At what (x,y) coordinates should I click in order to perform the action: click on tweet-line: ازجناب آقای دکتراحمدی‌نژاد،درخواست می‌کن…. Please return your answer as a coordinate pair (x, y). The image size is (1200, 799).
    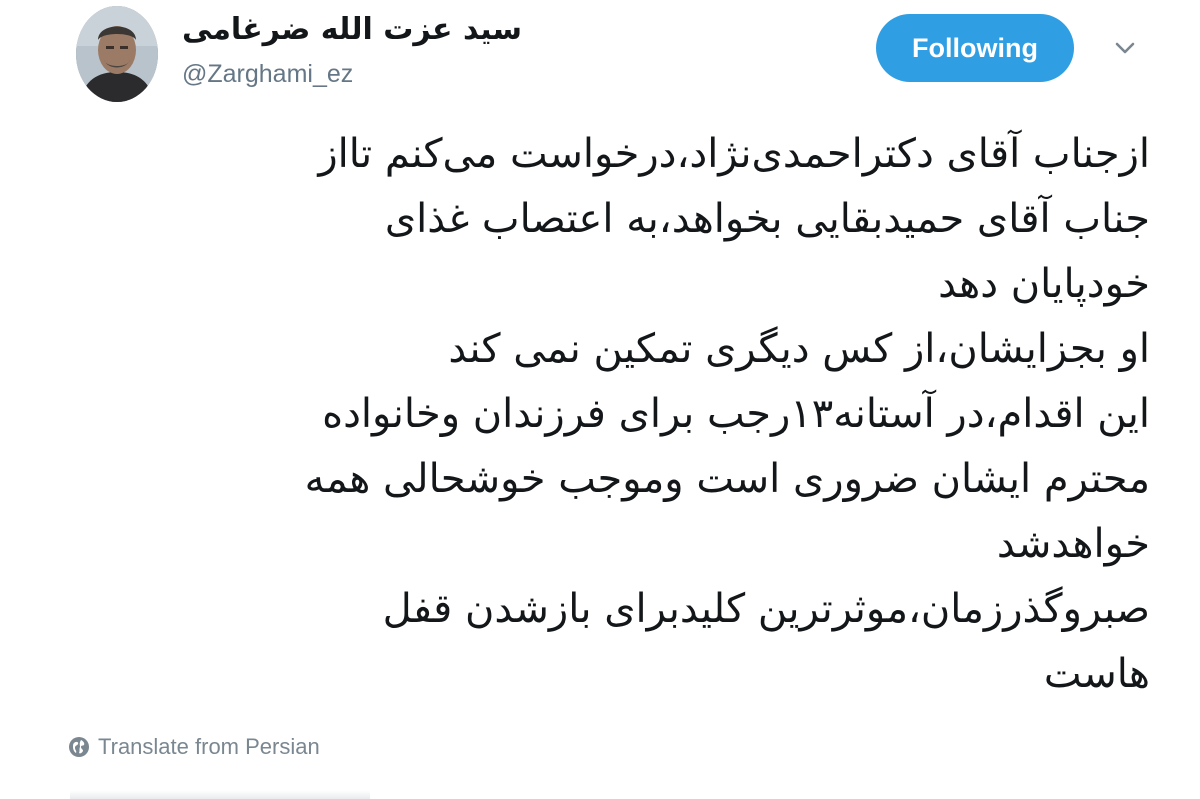
    Looking at the image, I should click on (734, 154).